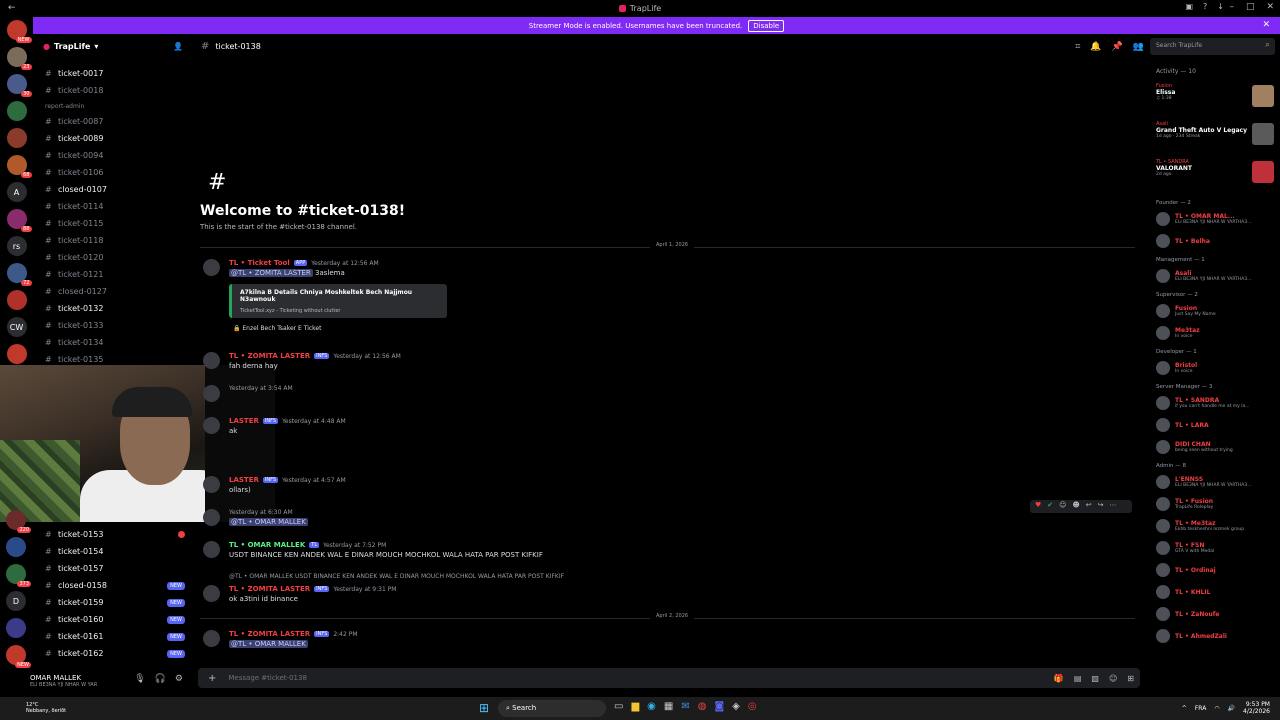  Describe the element at coordinates (113, 206) in the screenshot. I see `channel-item: # ticket-0114` at that location.